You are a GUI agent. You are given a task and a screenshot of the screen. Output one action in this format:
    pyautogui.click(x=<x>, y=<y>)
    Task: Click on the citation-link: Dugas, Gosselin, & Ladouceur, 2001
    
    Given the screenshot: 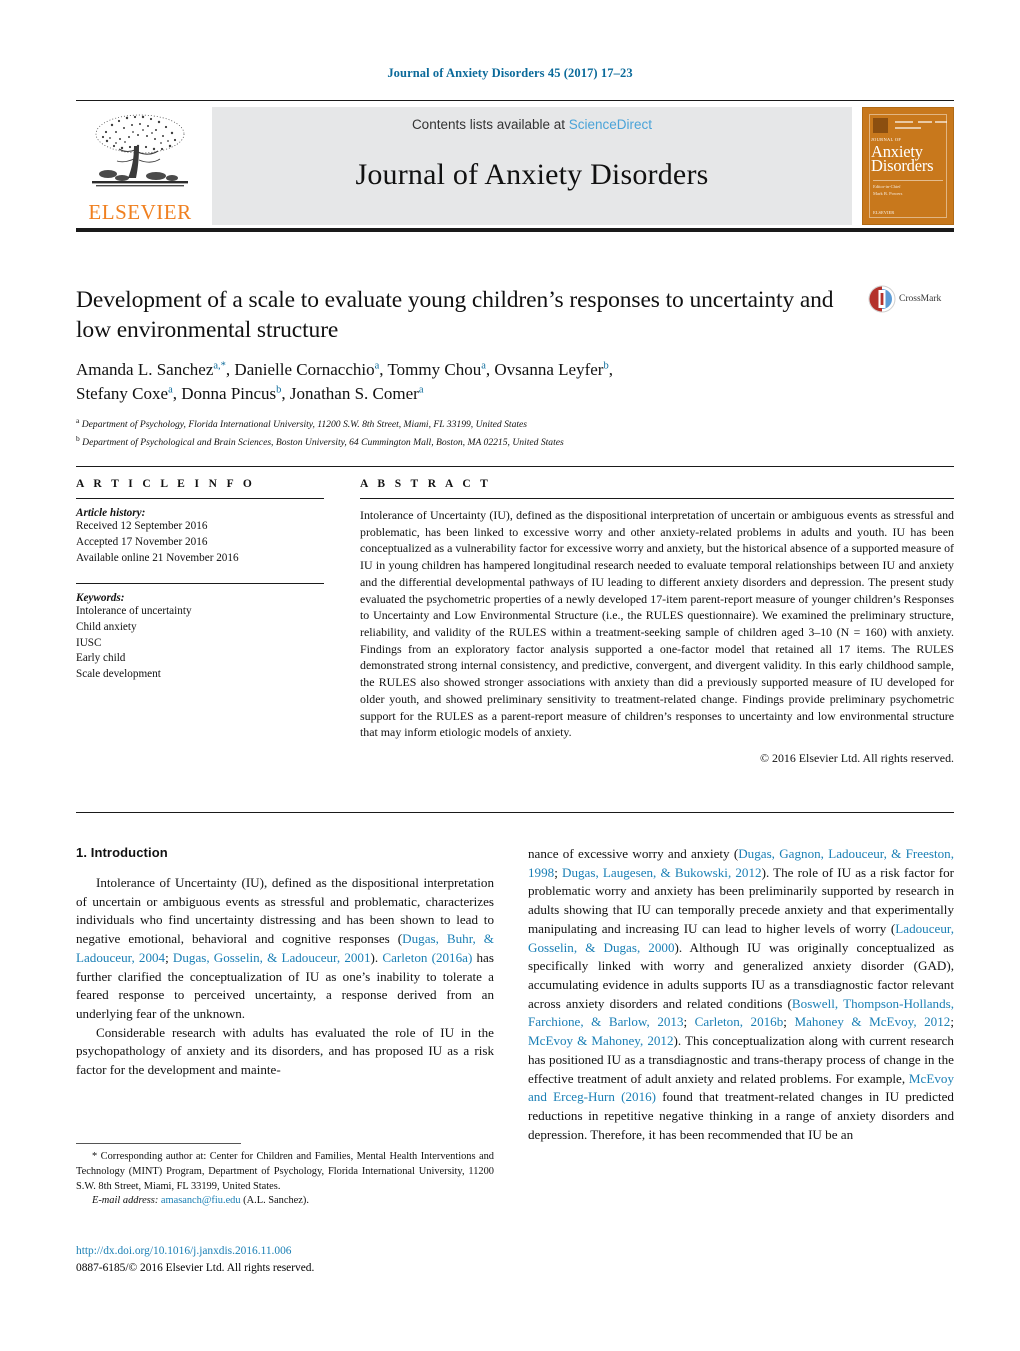 What is the action you would take?
    pyautogui.click(x=272, y=957)
    